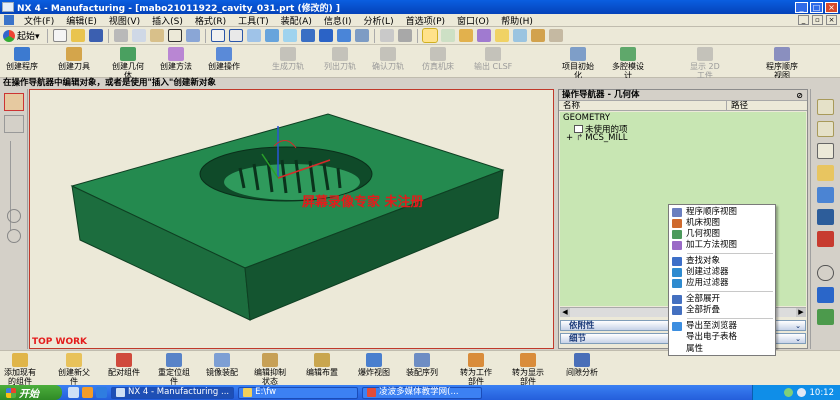  What do you see at coordinates (722, 212) in the screenshot?
I see `menu-item-program-order-view: 程序顺序视图` at bounding box center [722, 212].